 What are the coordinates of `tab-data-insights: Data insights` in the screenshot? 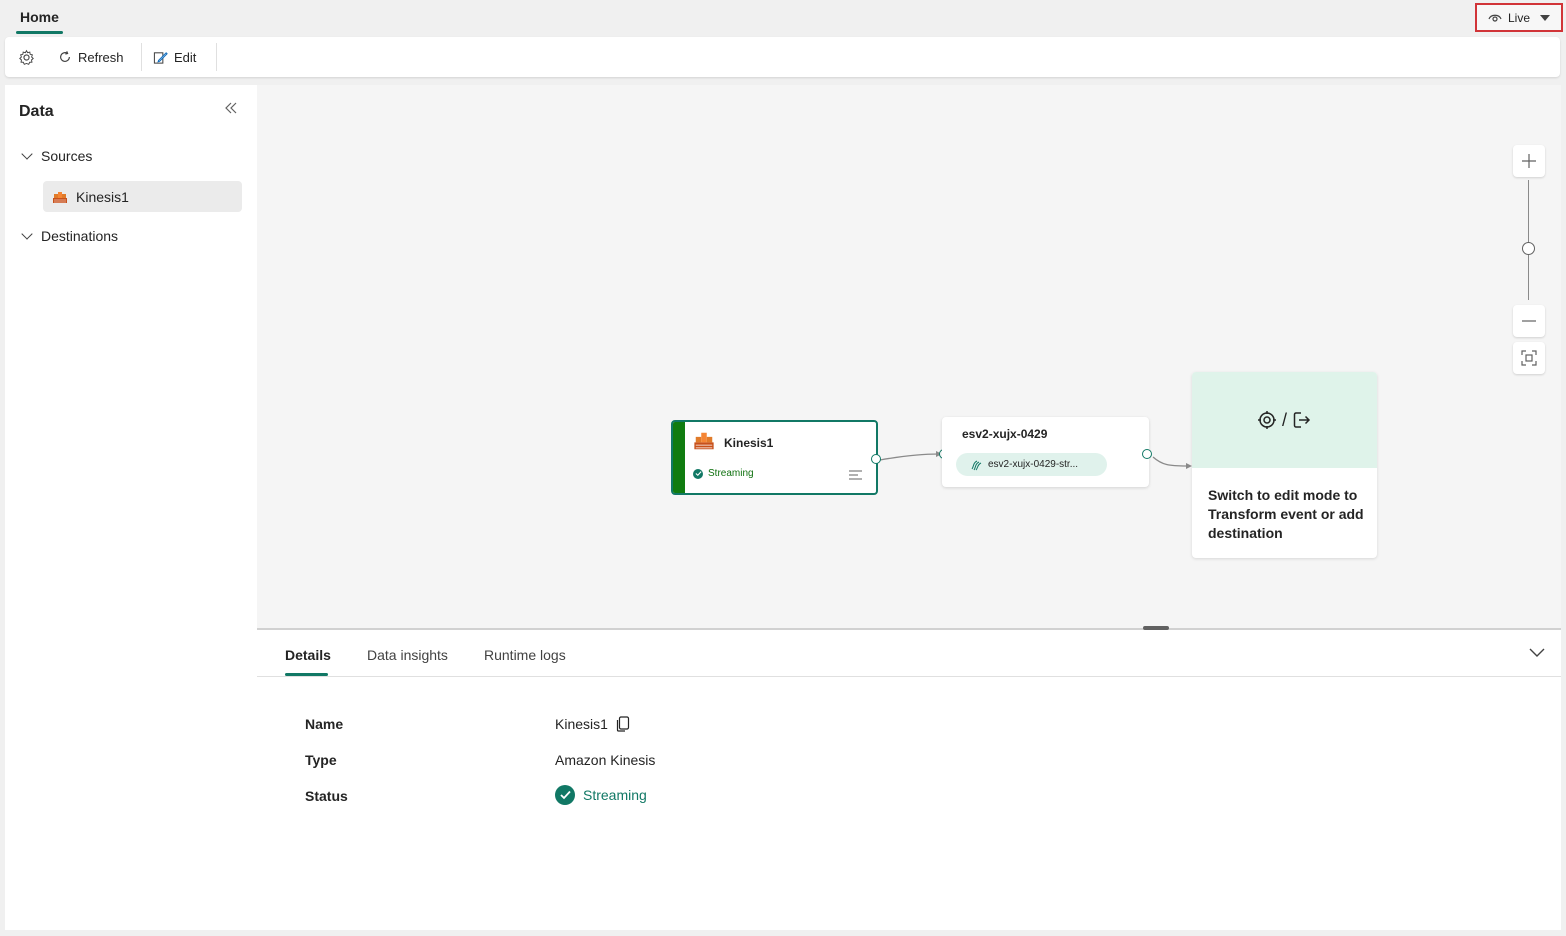 It's located at (407, 655).